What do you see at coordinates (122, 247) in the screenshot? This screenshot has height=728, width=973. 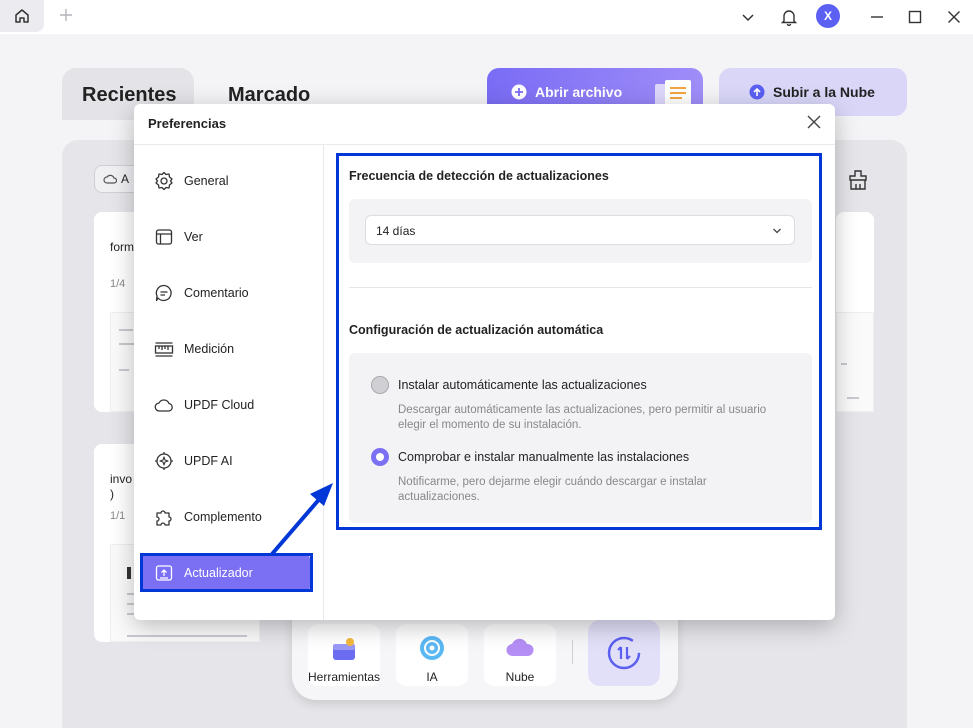 I see `file-card-title: form` at bounding box center [122, 247].